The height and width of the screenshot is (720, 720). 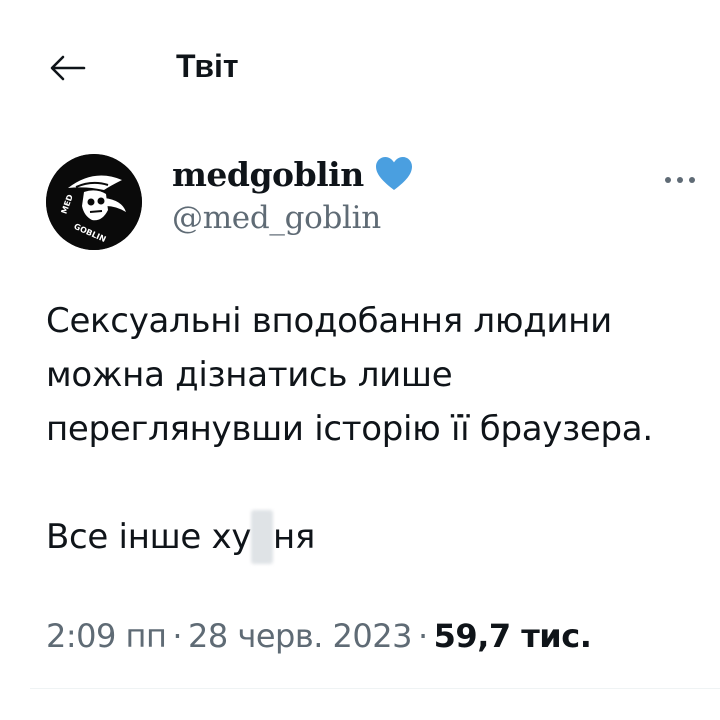 I want to click on tweet-line-2: можна дізнатись лише, so click(x=249, y=375).